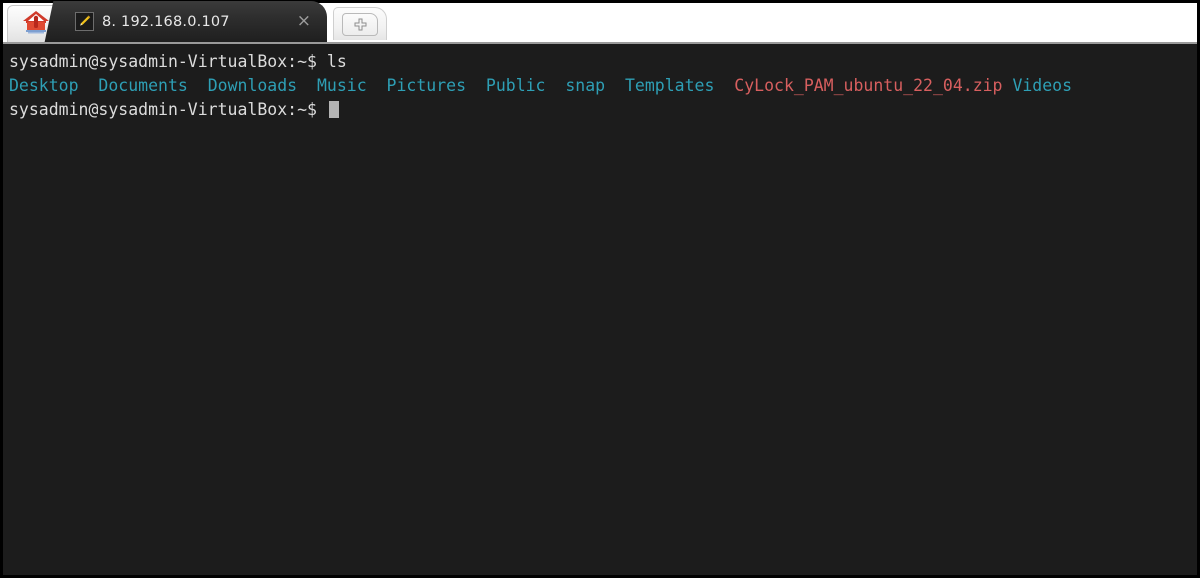 This screenshot has height=578, width=1200. What do you see at coordinates (515, 85) in the screenshot?
I see `terminal-text: Public` at bounding box center [515, 85].